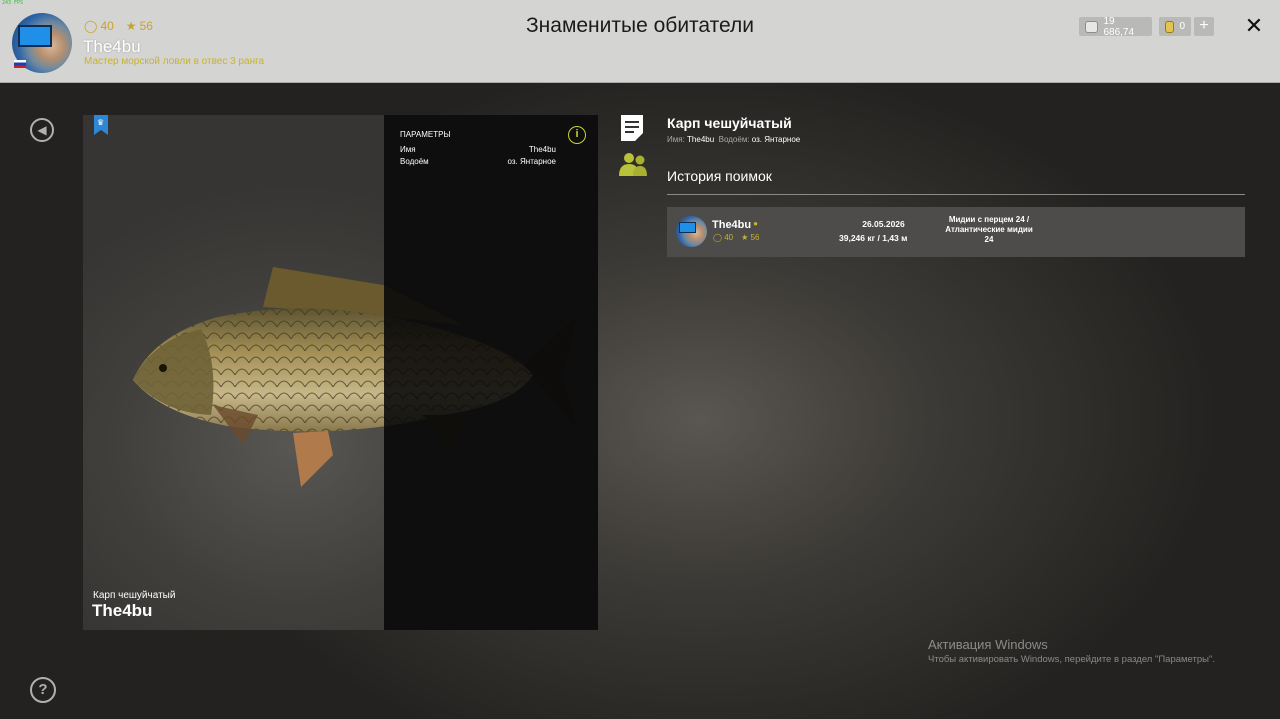  What do you see at coordinates (577, 135) in the screenshot?
I see `info-button: i` at bounding box center [577, 135].